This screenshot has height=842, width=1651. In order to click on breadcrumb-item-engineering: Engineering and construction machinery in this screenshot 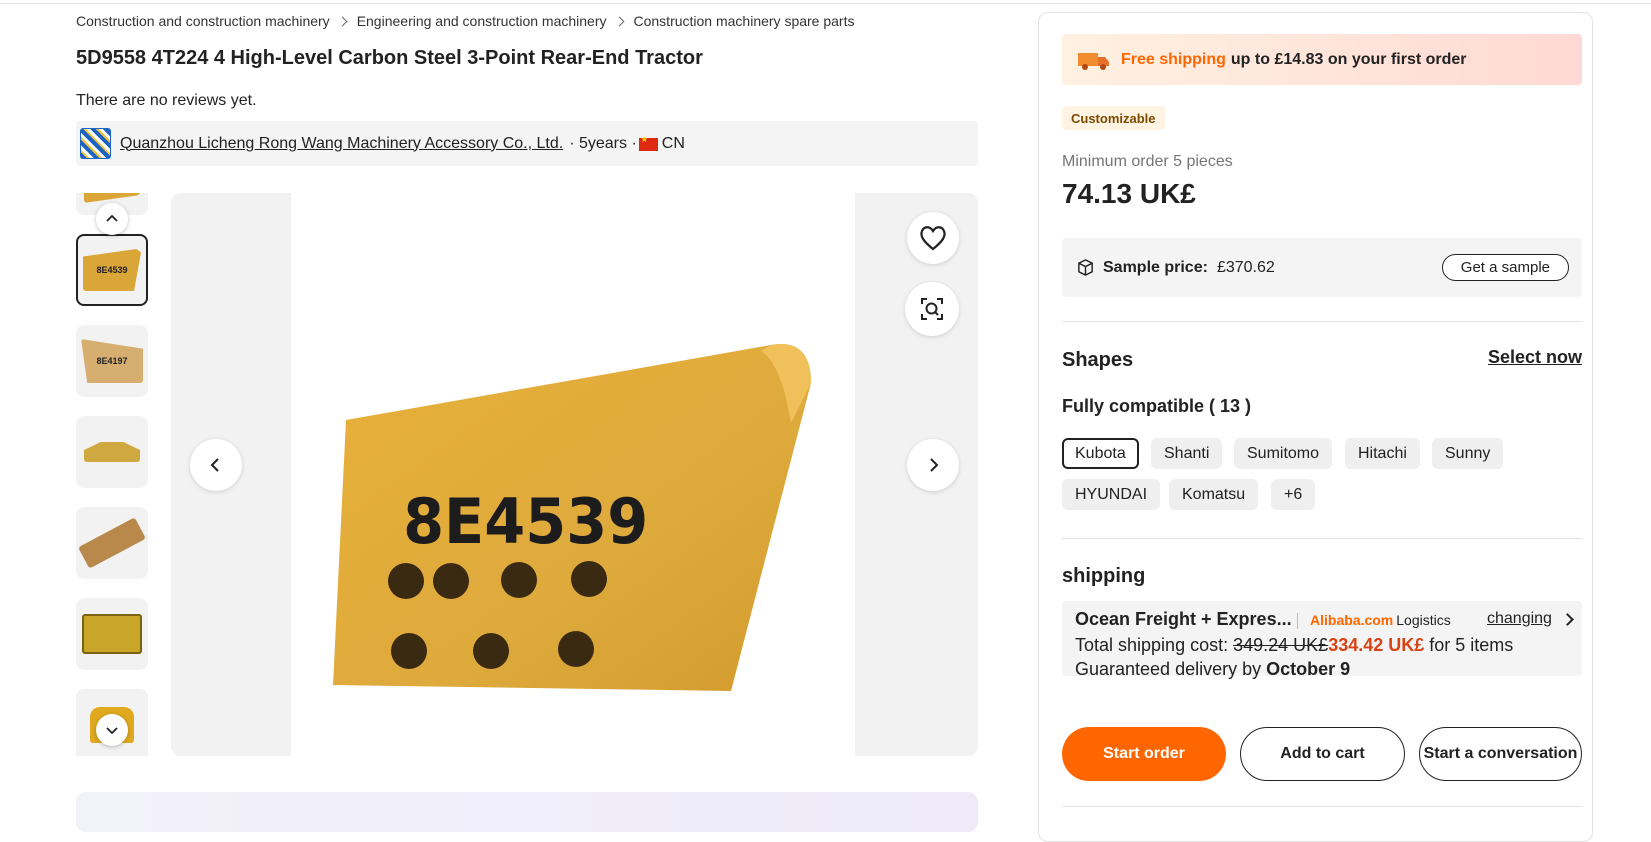, I will do `click(482, 21)`.